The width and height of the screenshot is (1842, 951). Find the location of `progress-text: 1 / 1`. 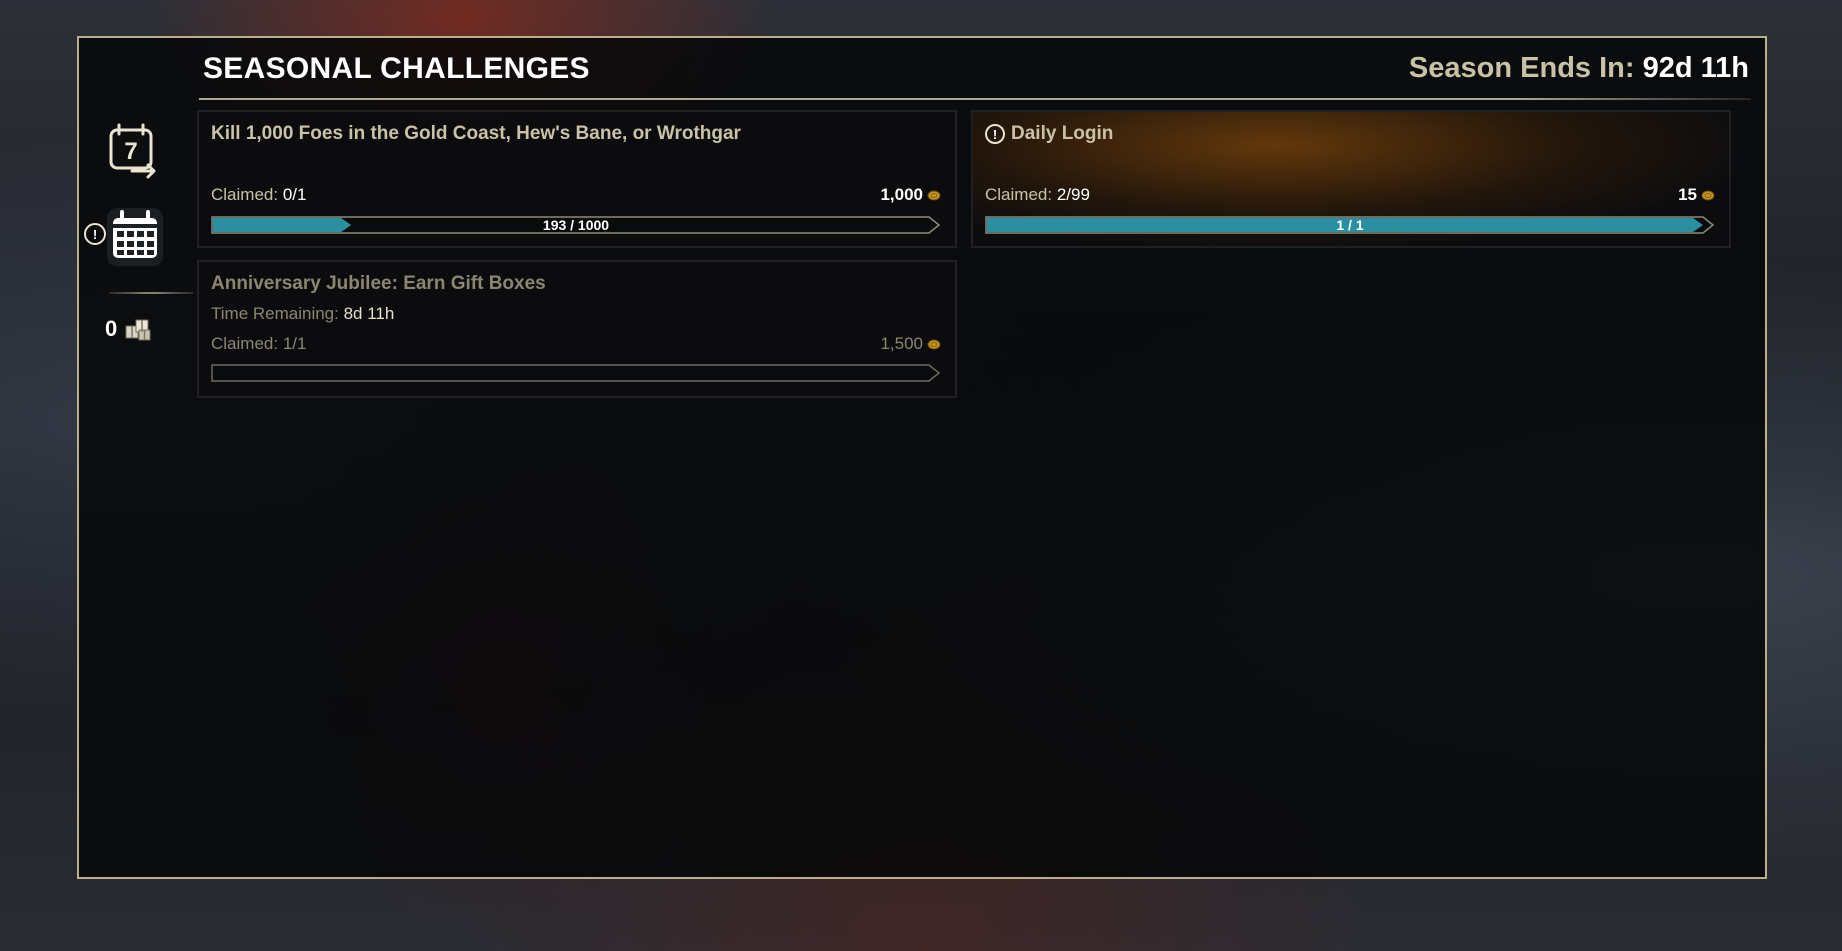

progress-text: 1 / 1 is located at coordinates (1350, 225).